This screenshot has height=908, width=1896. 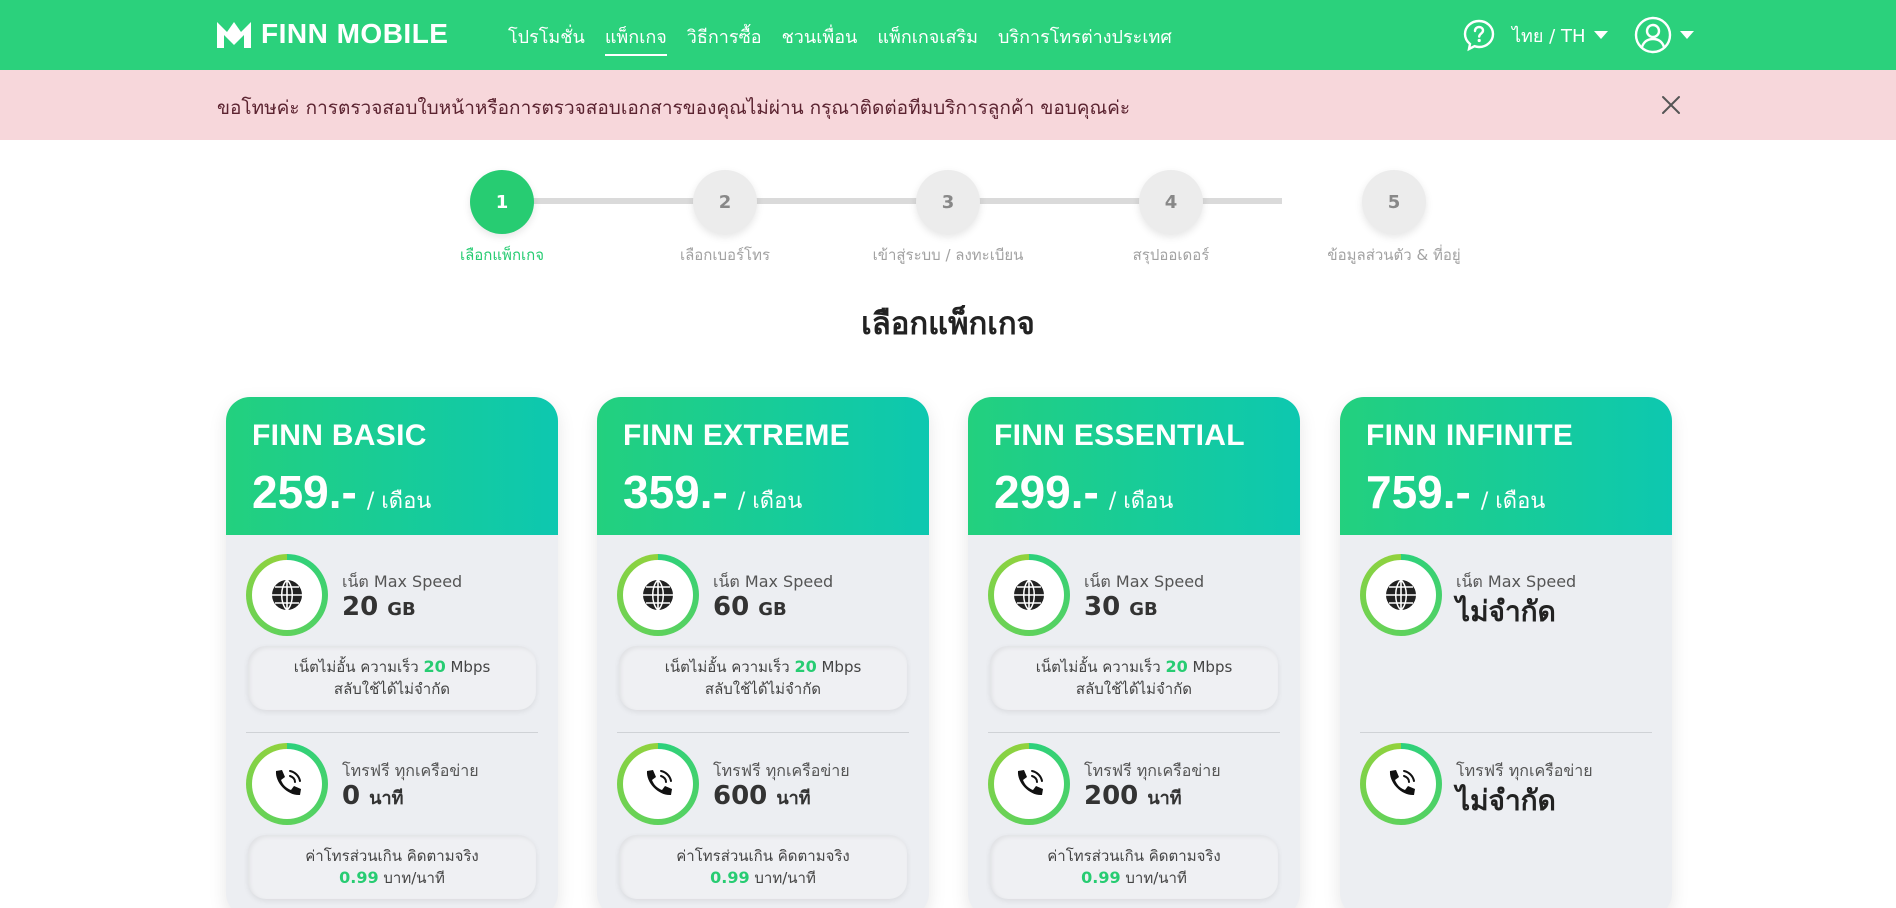 I want to click on call-value: 600, so click(x=740, y=796).